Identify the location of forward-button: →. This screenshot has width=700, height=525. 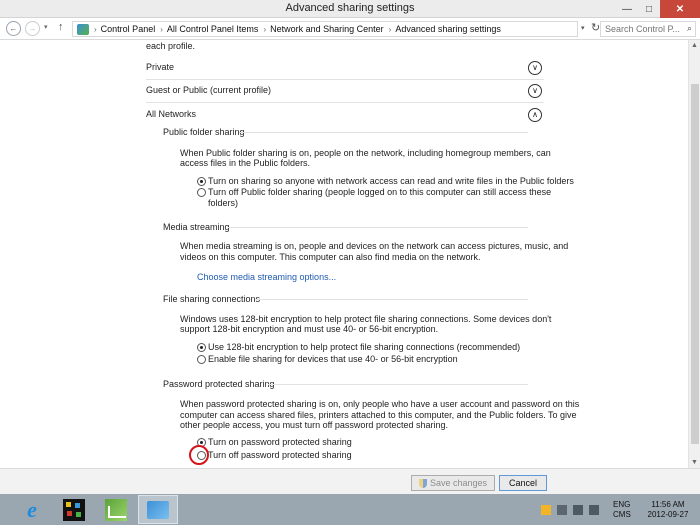
(32, 28).